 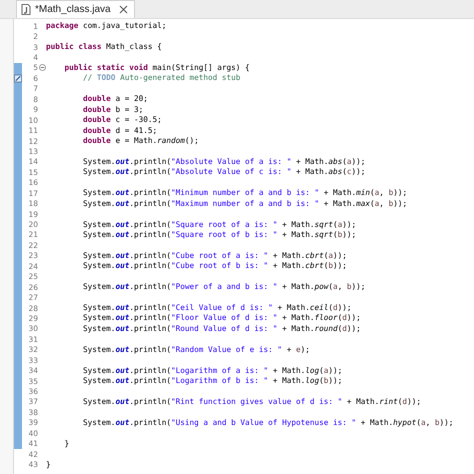 What do you see at coordinates (26, 9) in the screenshot?
I see `java-file-icon` at bounding box center [26, 9].